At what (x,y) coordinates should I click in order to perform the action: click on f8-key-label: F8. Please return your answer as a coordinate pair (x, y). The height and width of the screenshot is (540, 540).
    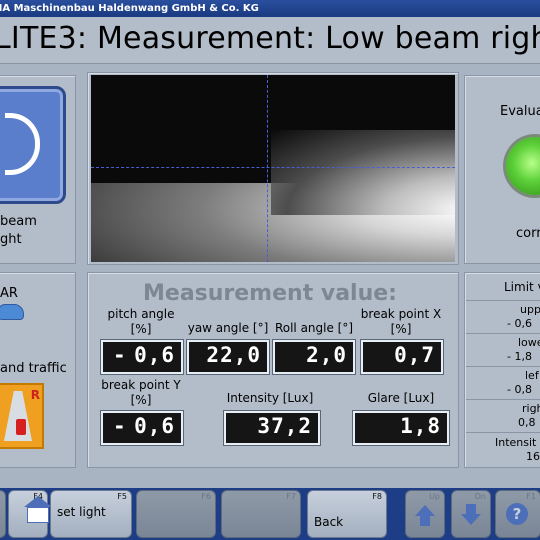
    Looking at the image, I should click on (377, 496).